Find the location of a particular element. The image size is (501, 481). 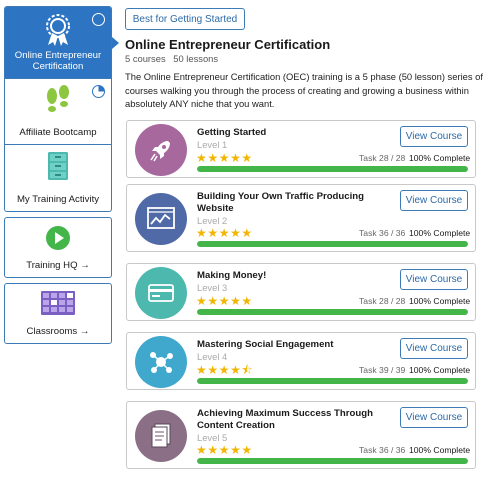

course-level: Level 4 is located at coordinates (212, 356).